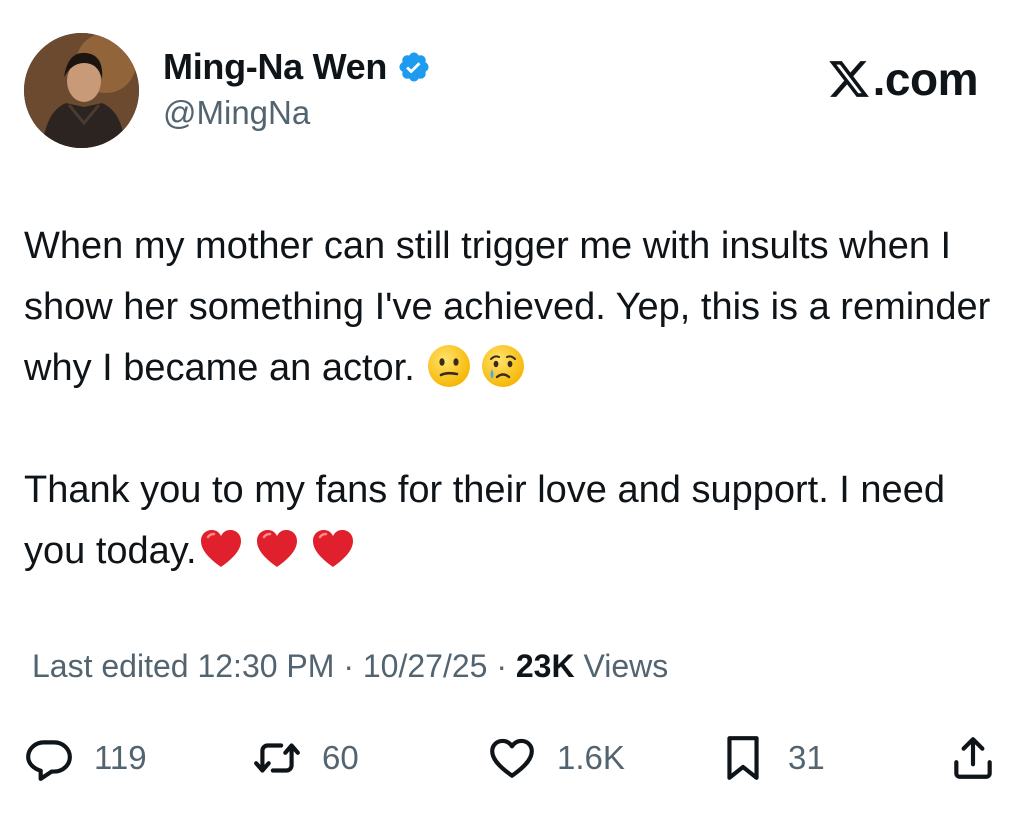 This screenshot has width=1024, height=829. Describe the element at coordinates (49, 760) in the screenshot. I see `reply-icon` at that location.